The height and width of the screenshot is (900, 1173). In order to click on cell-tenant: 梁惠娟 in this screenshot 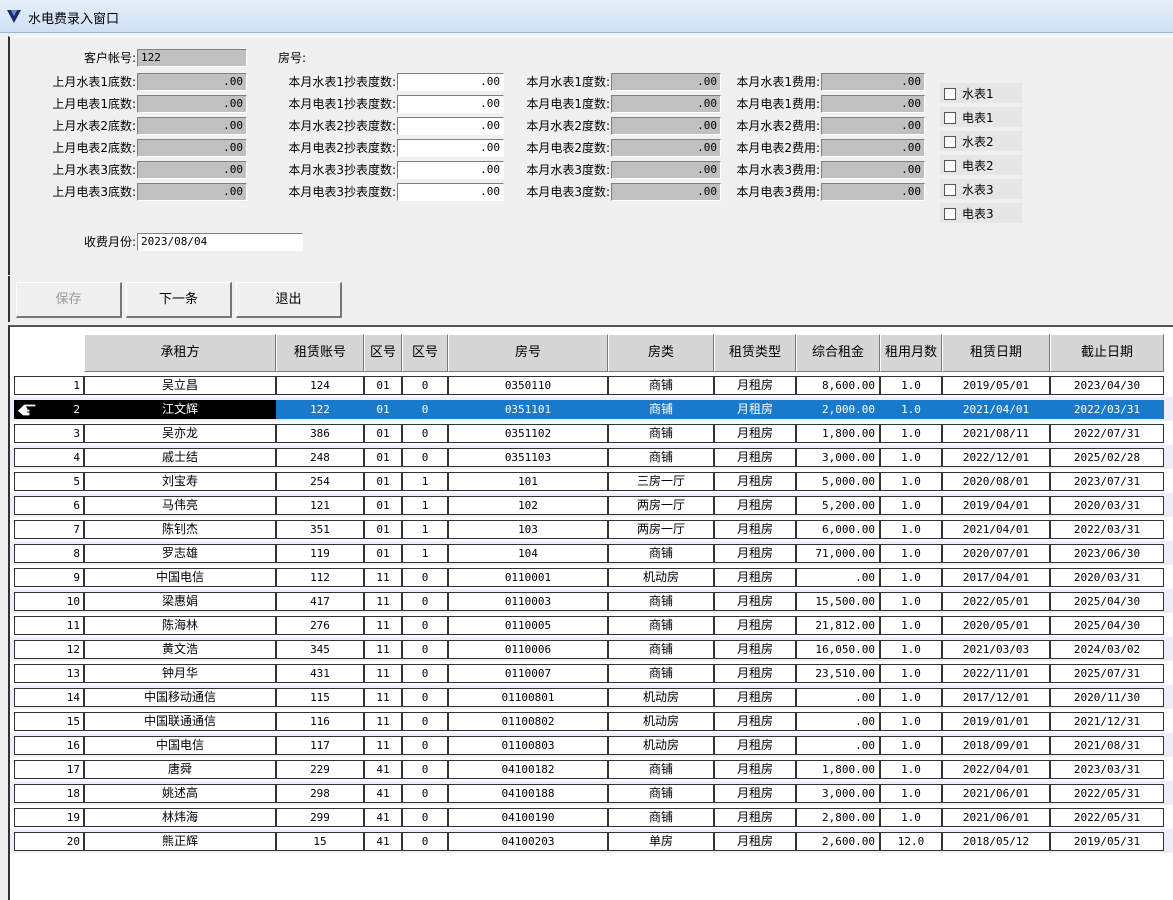, I will do `click(180, 601)`.